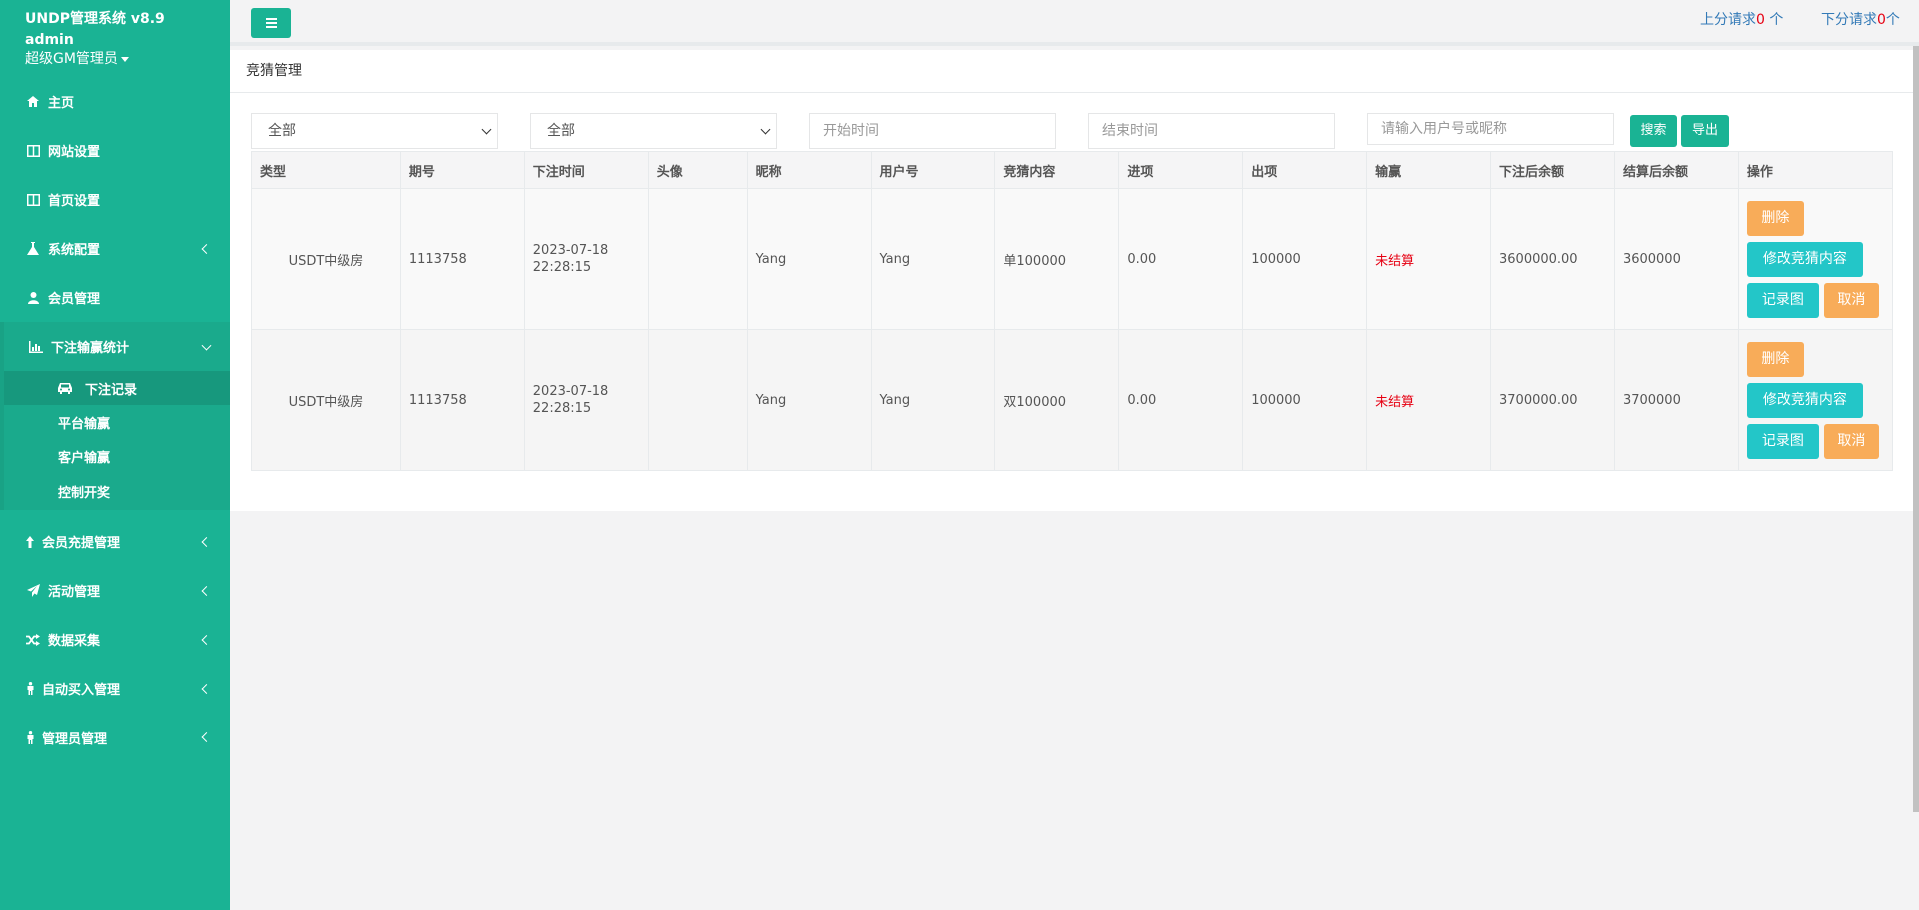  Describe the element at coordinates (809, 170) in the screenshot. I see `column-header: 昵称` at that location.